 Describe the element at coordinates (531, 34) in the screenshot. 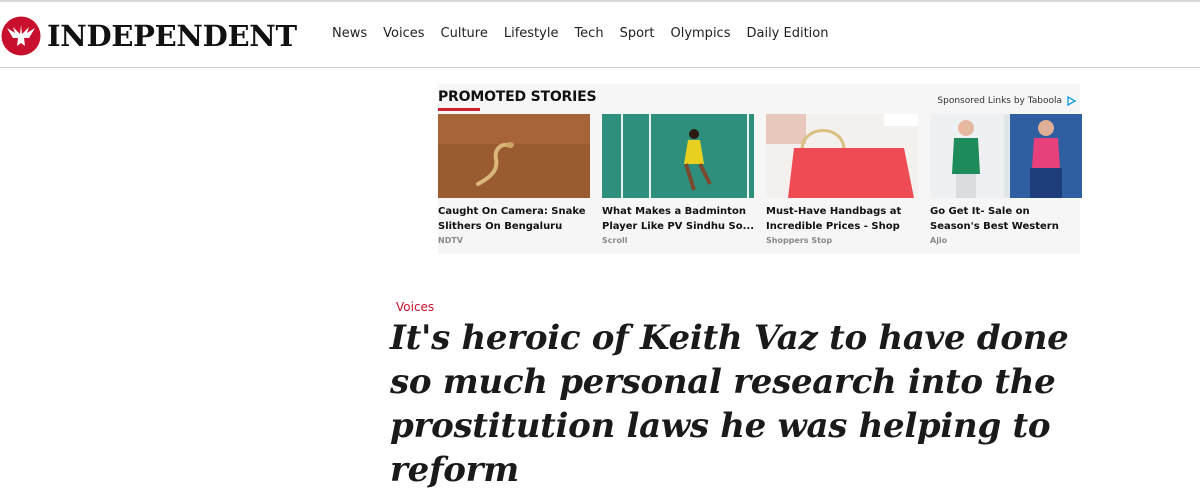

I see `nav-lifestyle: Lifestyle` at that location.